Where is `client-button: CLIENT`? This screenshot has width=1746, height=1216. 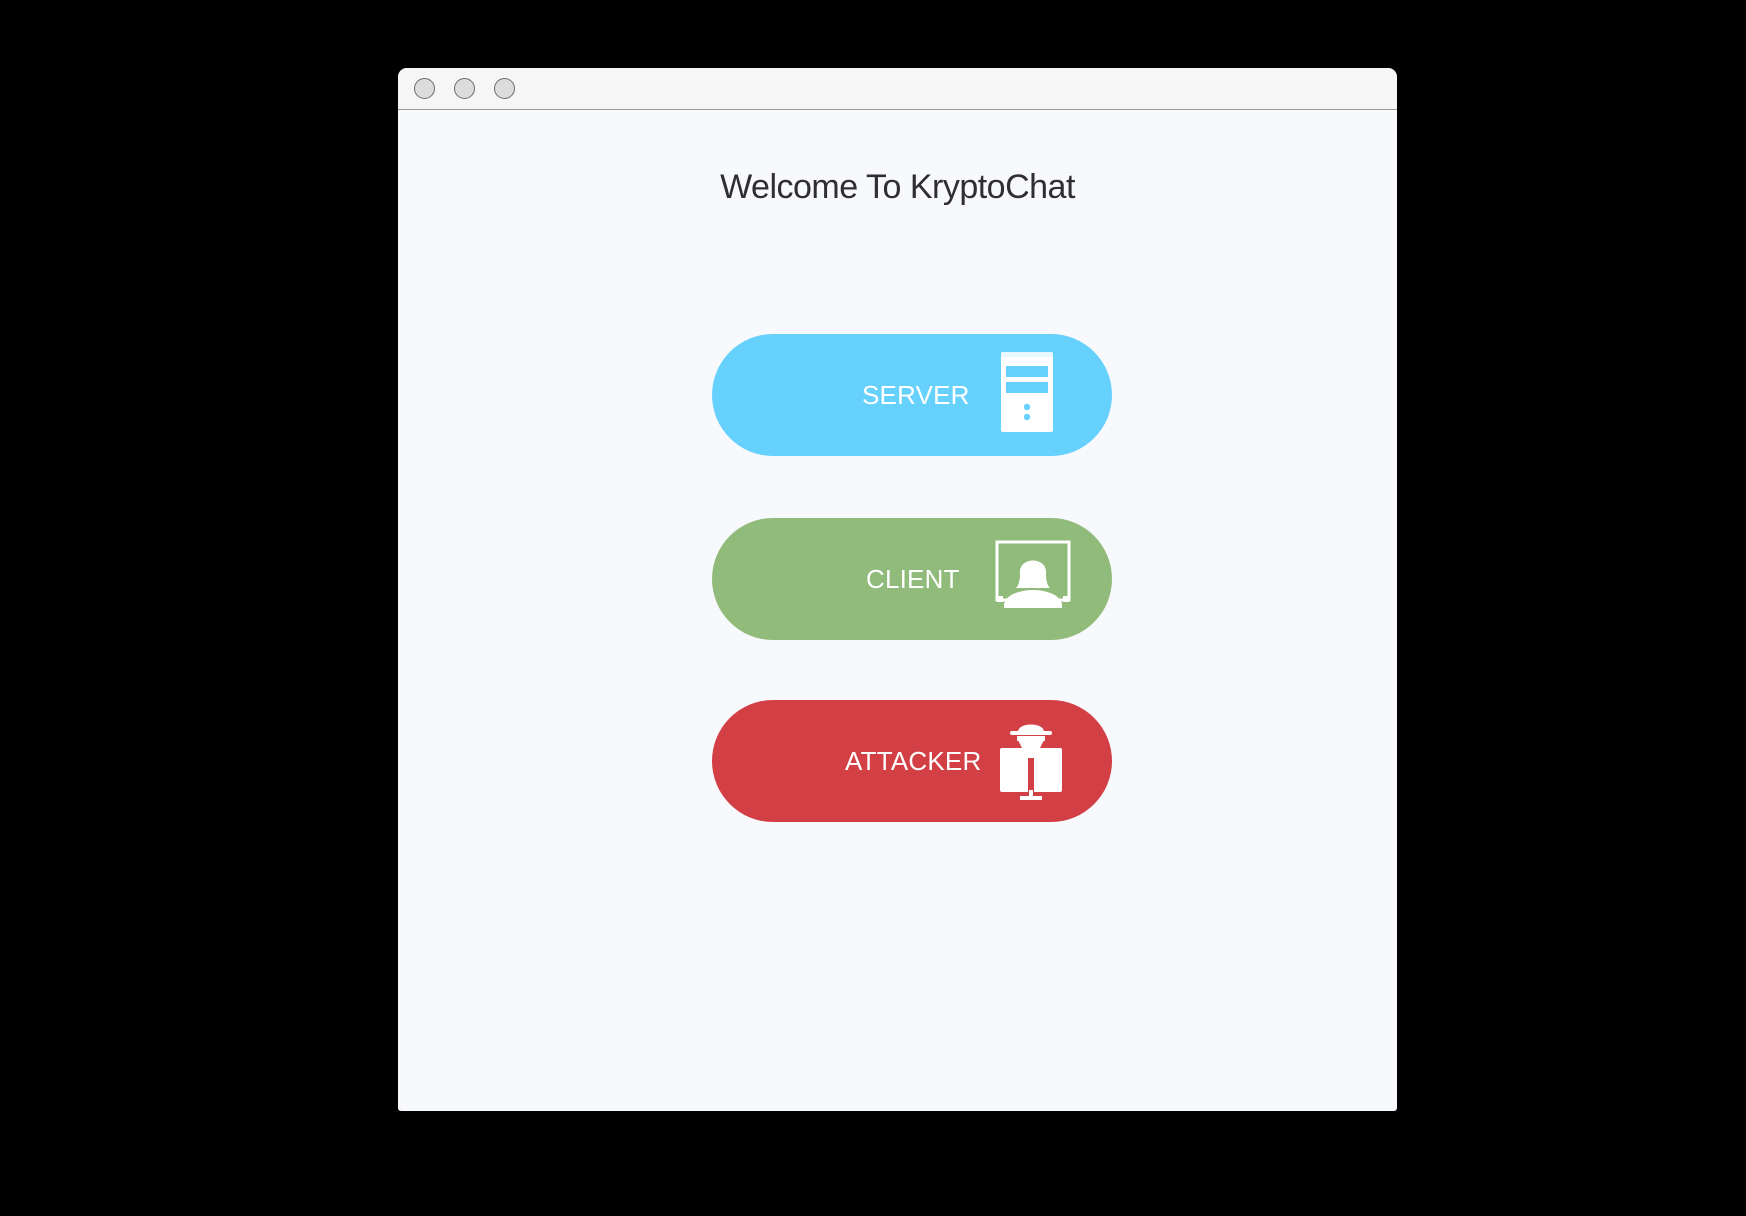 client-button: CLIENT is located at coordinates (912, 579).